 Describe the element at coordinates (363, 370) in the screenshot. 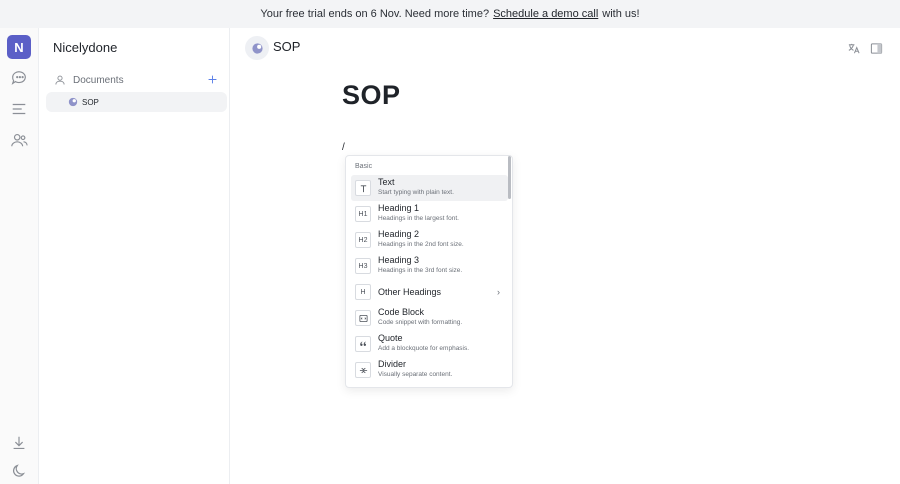

I see `divider-icon` at that location.